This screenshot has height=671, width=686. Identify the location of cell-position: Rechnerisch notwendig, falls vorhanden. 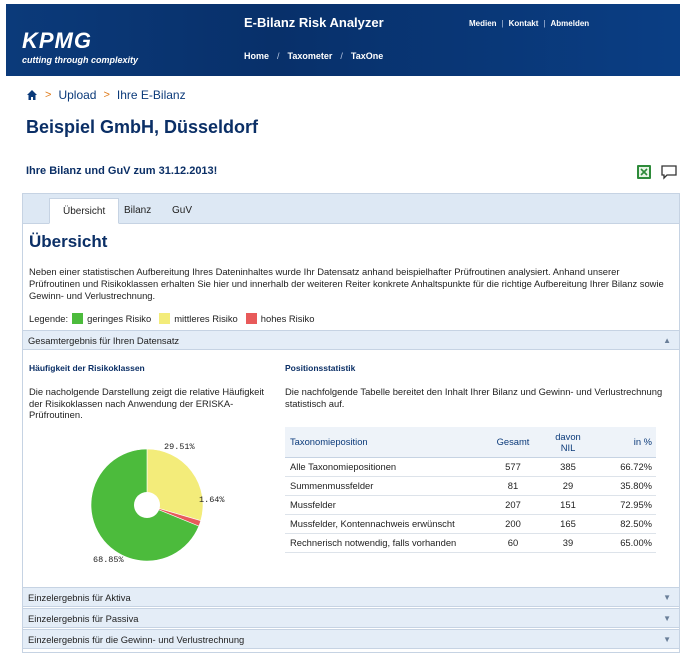
(384, 543).